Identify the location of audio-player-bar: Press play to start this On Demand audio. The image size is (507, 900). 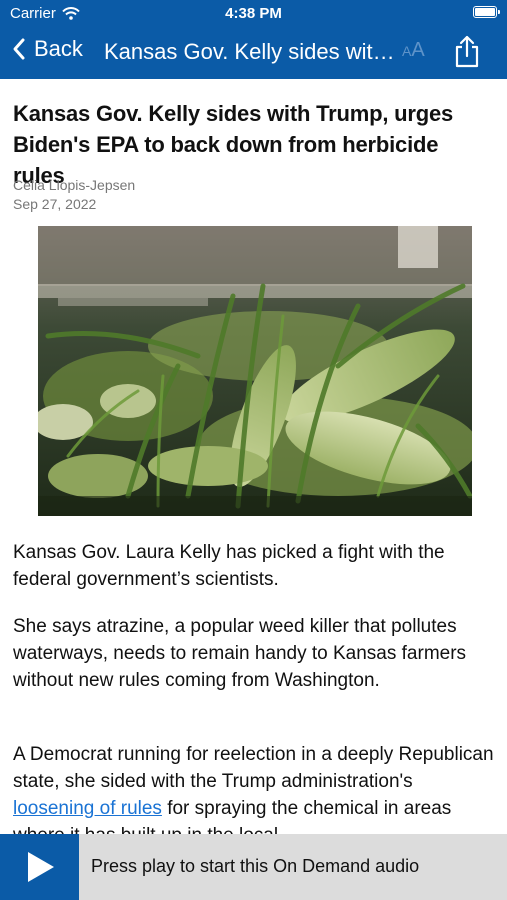
(253, 867).